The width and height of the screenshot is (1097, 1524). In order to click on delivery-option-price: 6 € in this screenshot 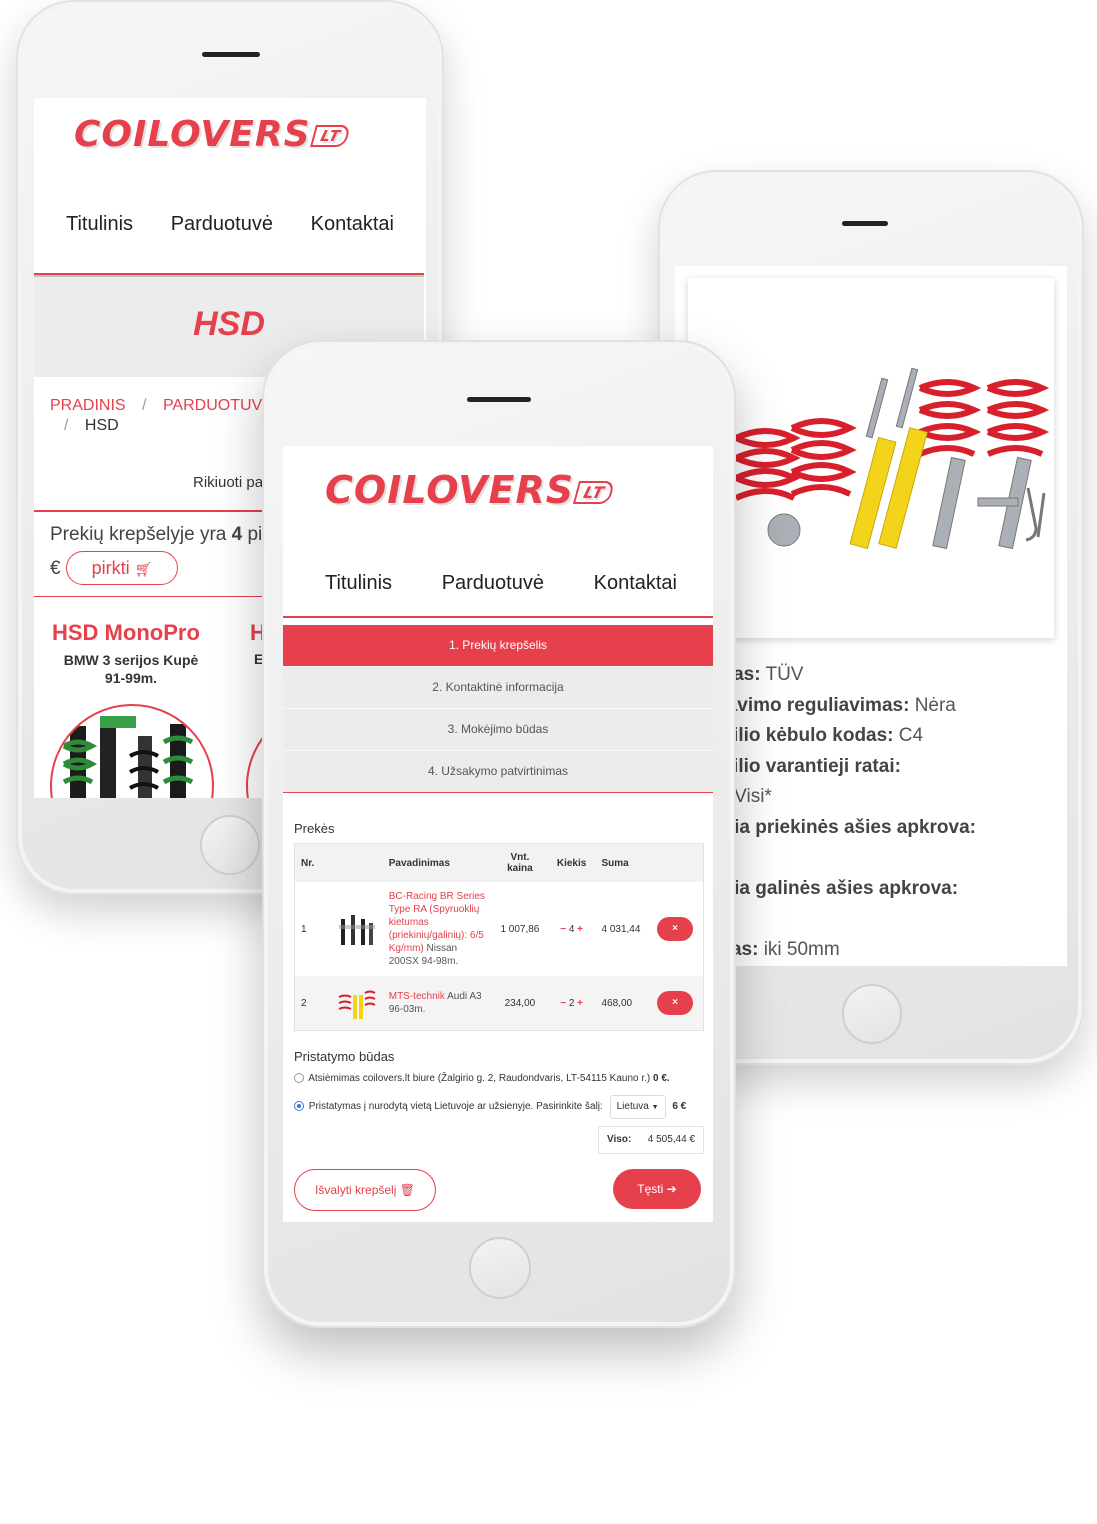, I will do `click(679, 1106)`.